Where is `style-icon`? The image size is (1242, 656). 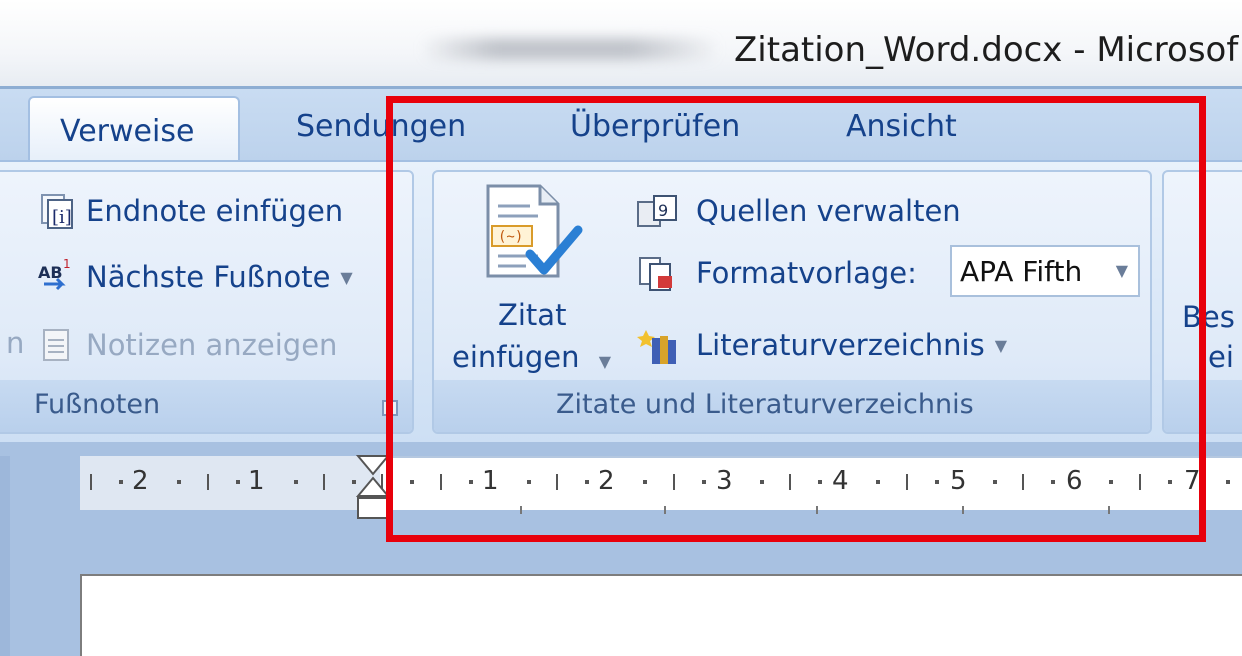
style-icon is located at coordinates (661, 273).